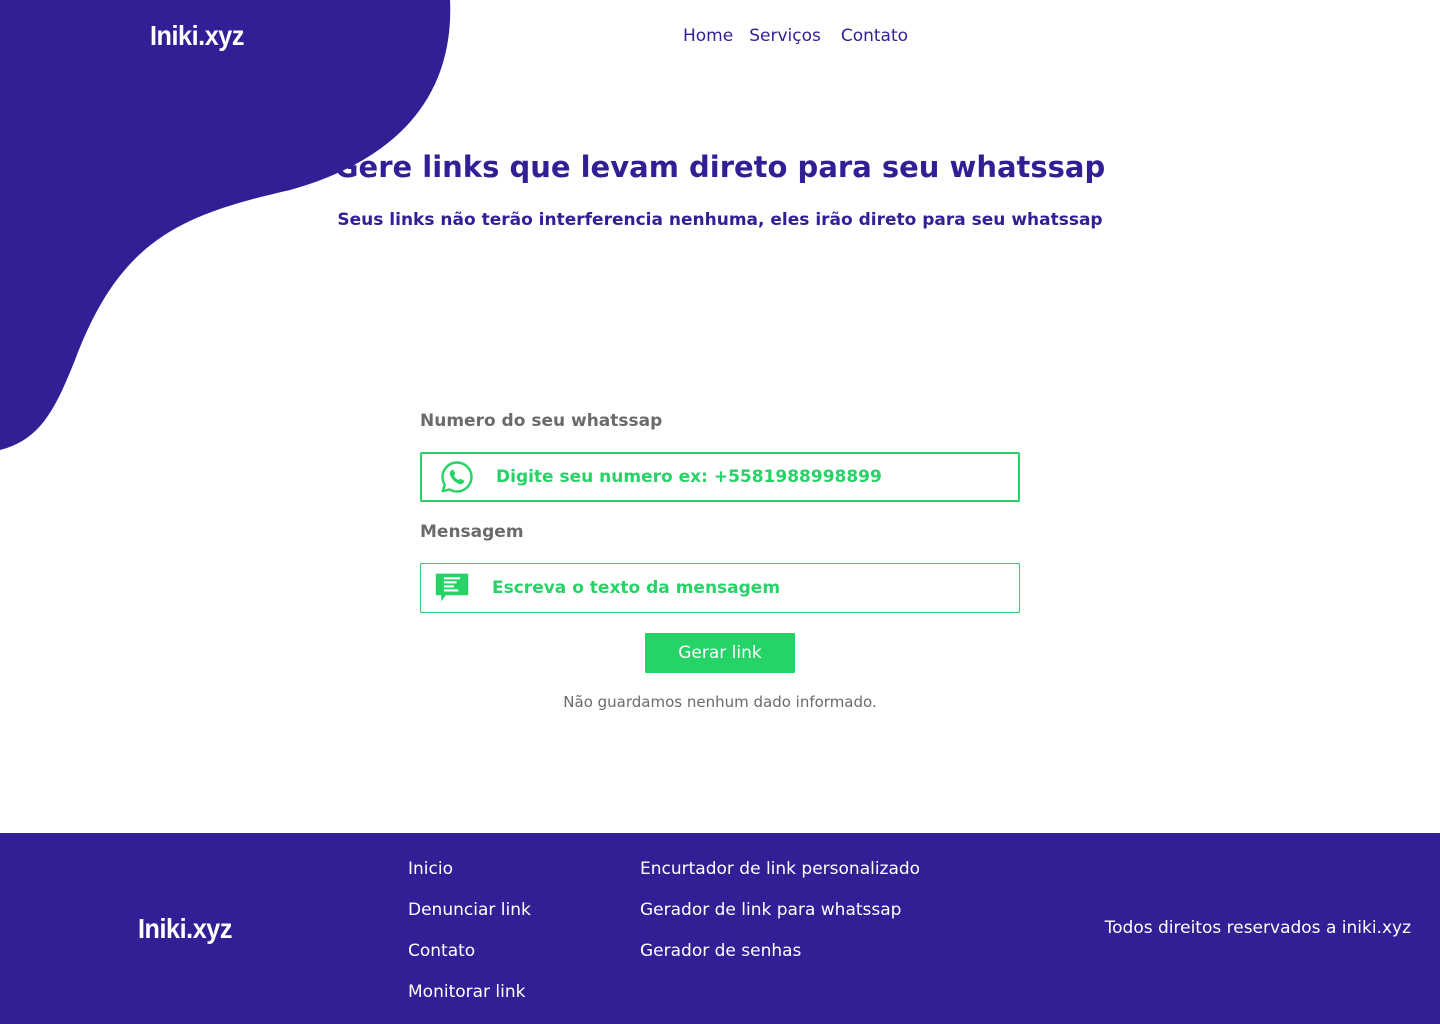 The width and height of the screenshot is (1440, 1024). I want to click on footer-link-gerador-whatssap: Gerador de link para whatssap, so click(780, 910).